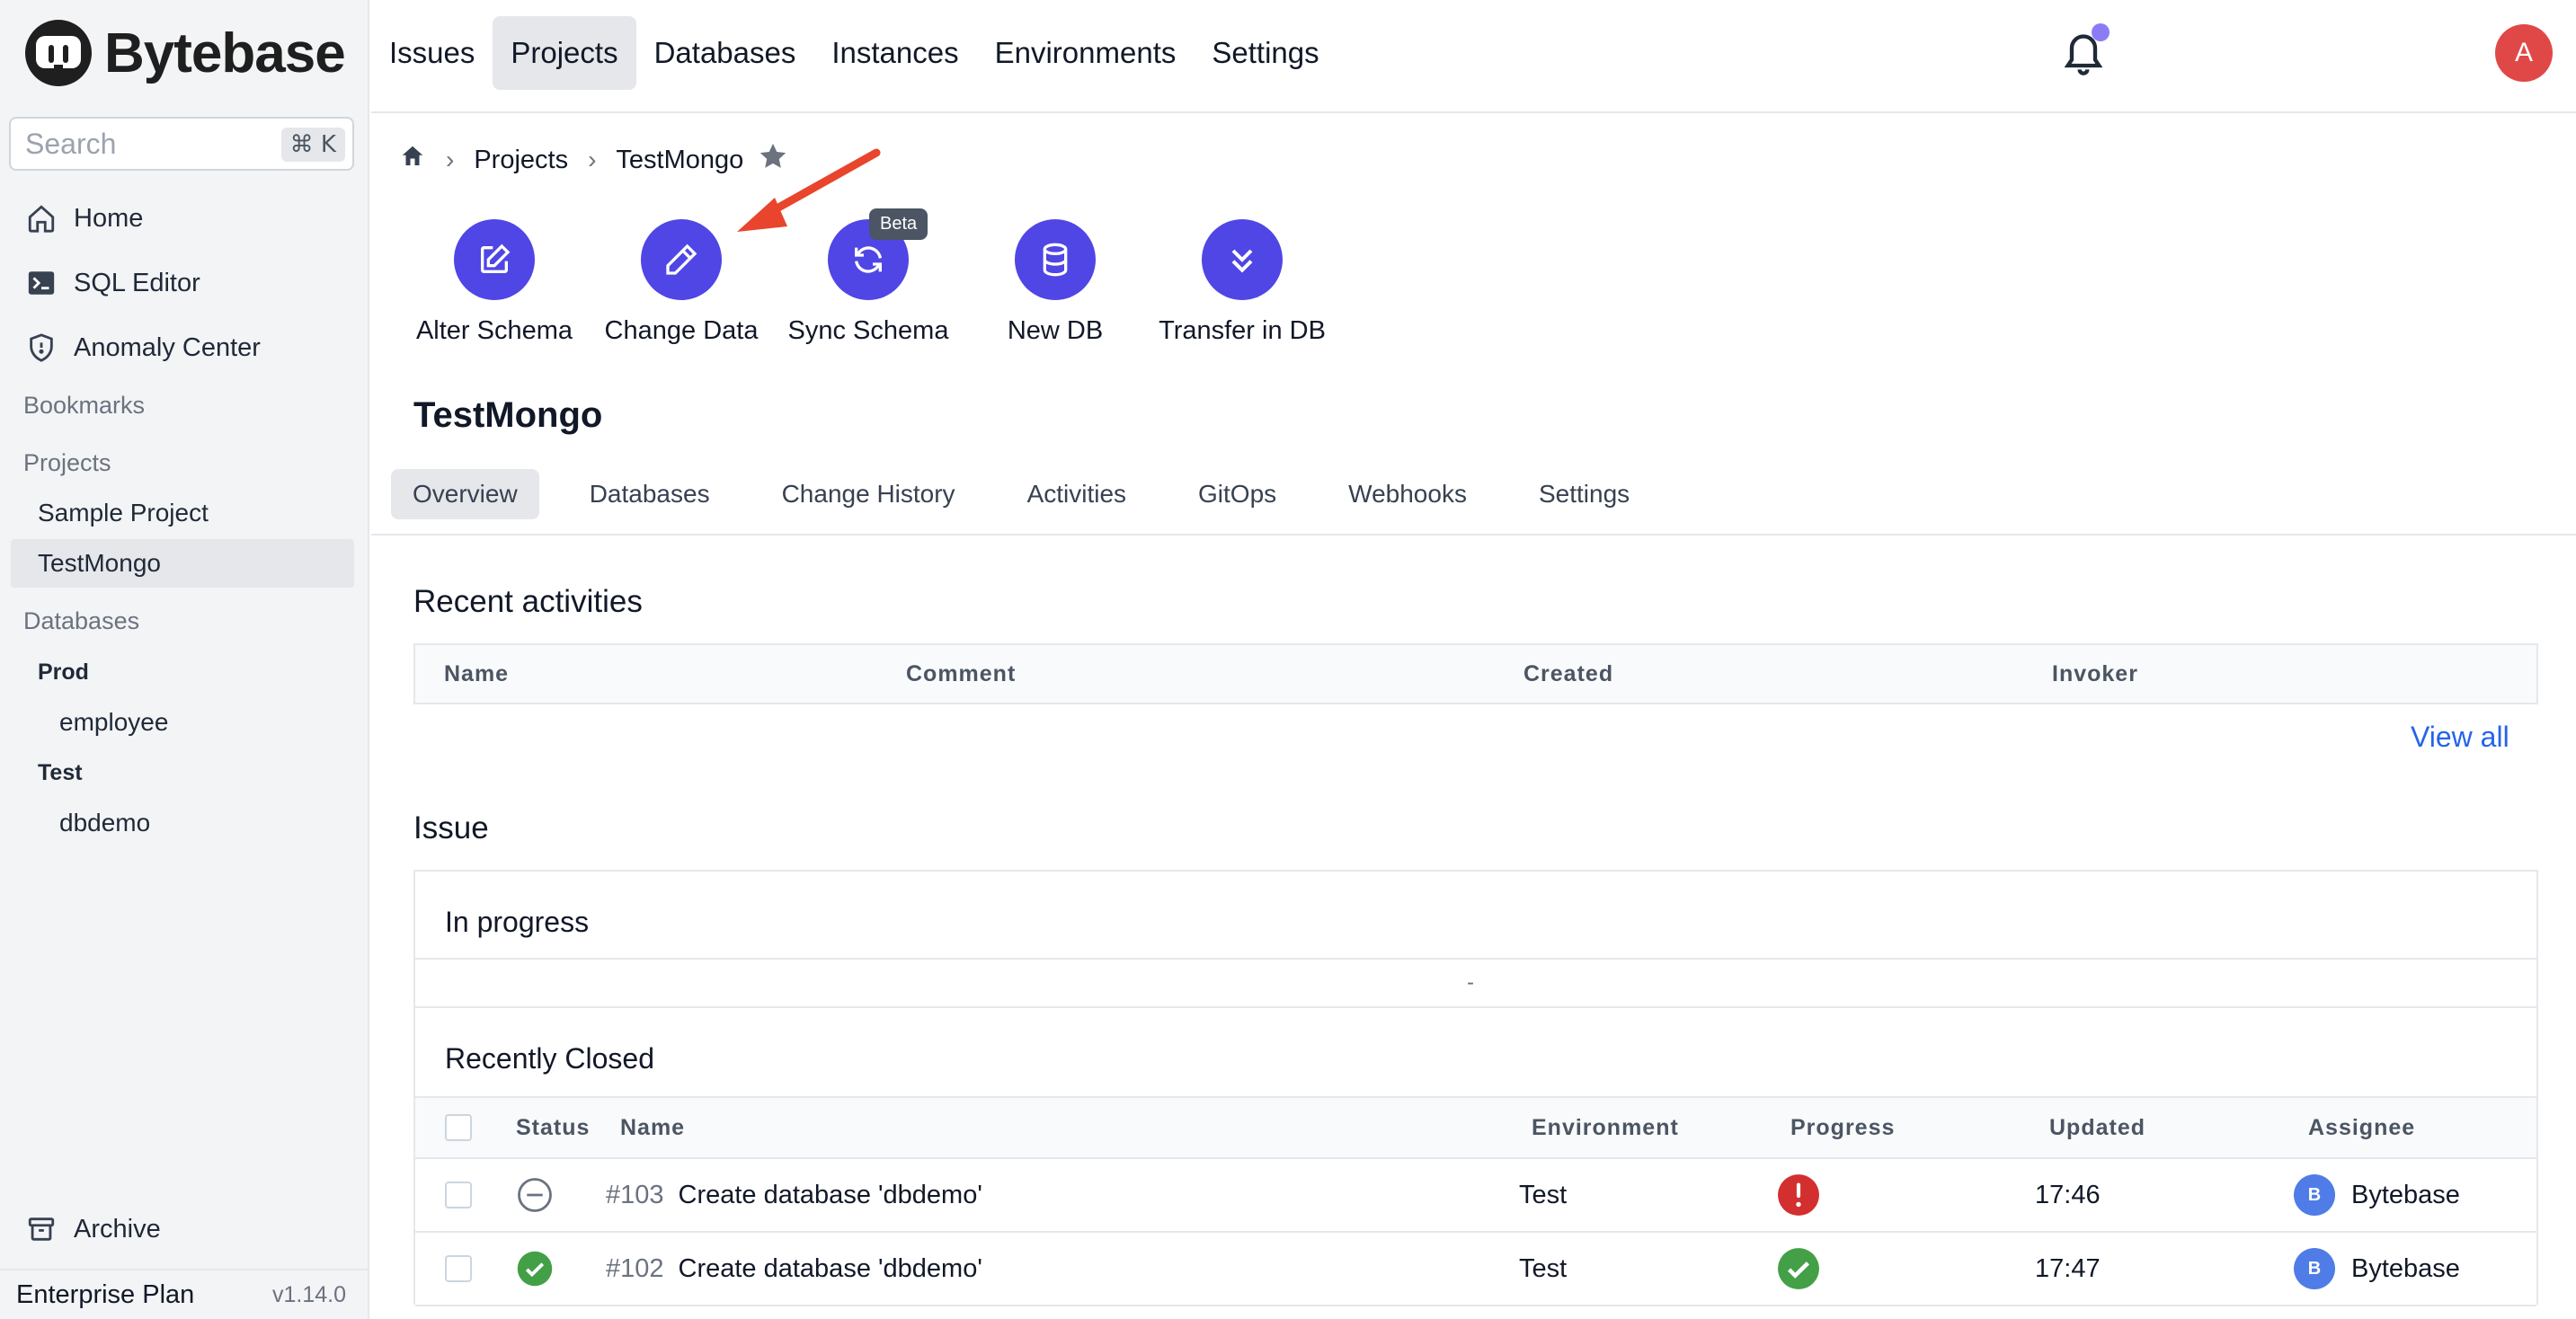 This screenshot has width=2576, height=1319. Describe the element at coordinates (117, 1229) in the screenshot. I see `archive-label: Archive` at that location.